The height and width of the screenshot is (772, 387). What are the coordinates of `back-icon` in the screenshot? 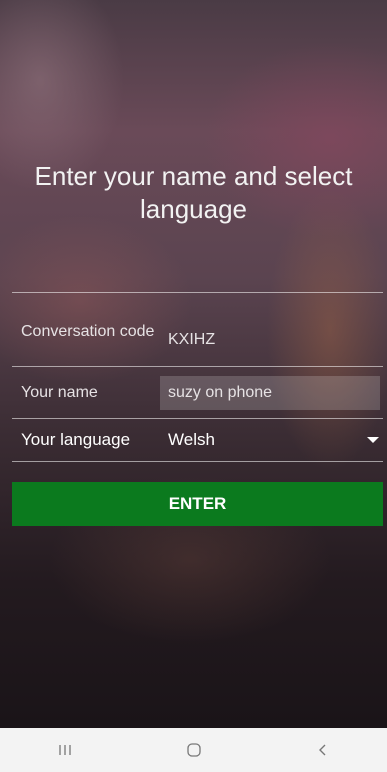 It's located at (321, 750).